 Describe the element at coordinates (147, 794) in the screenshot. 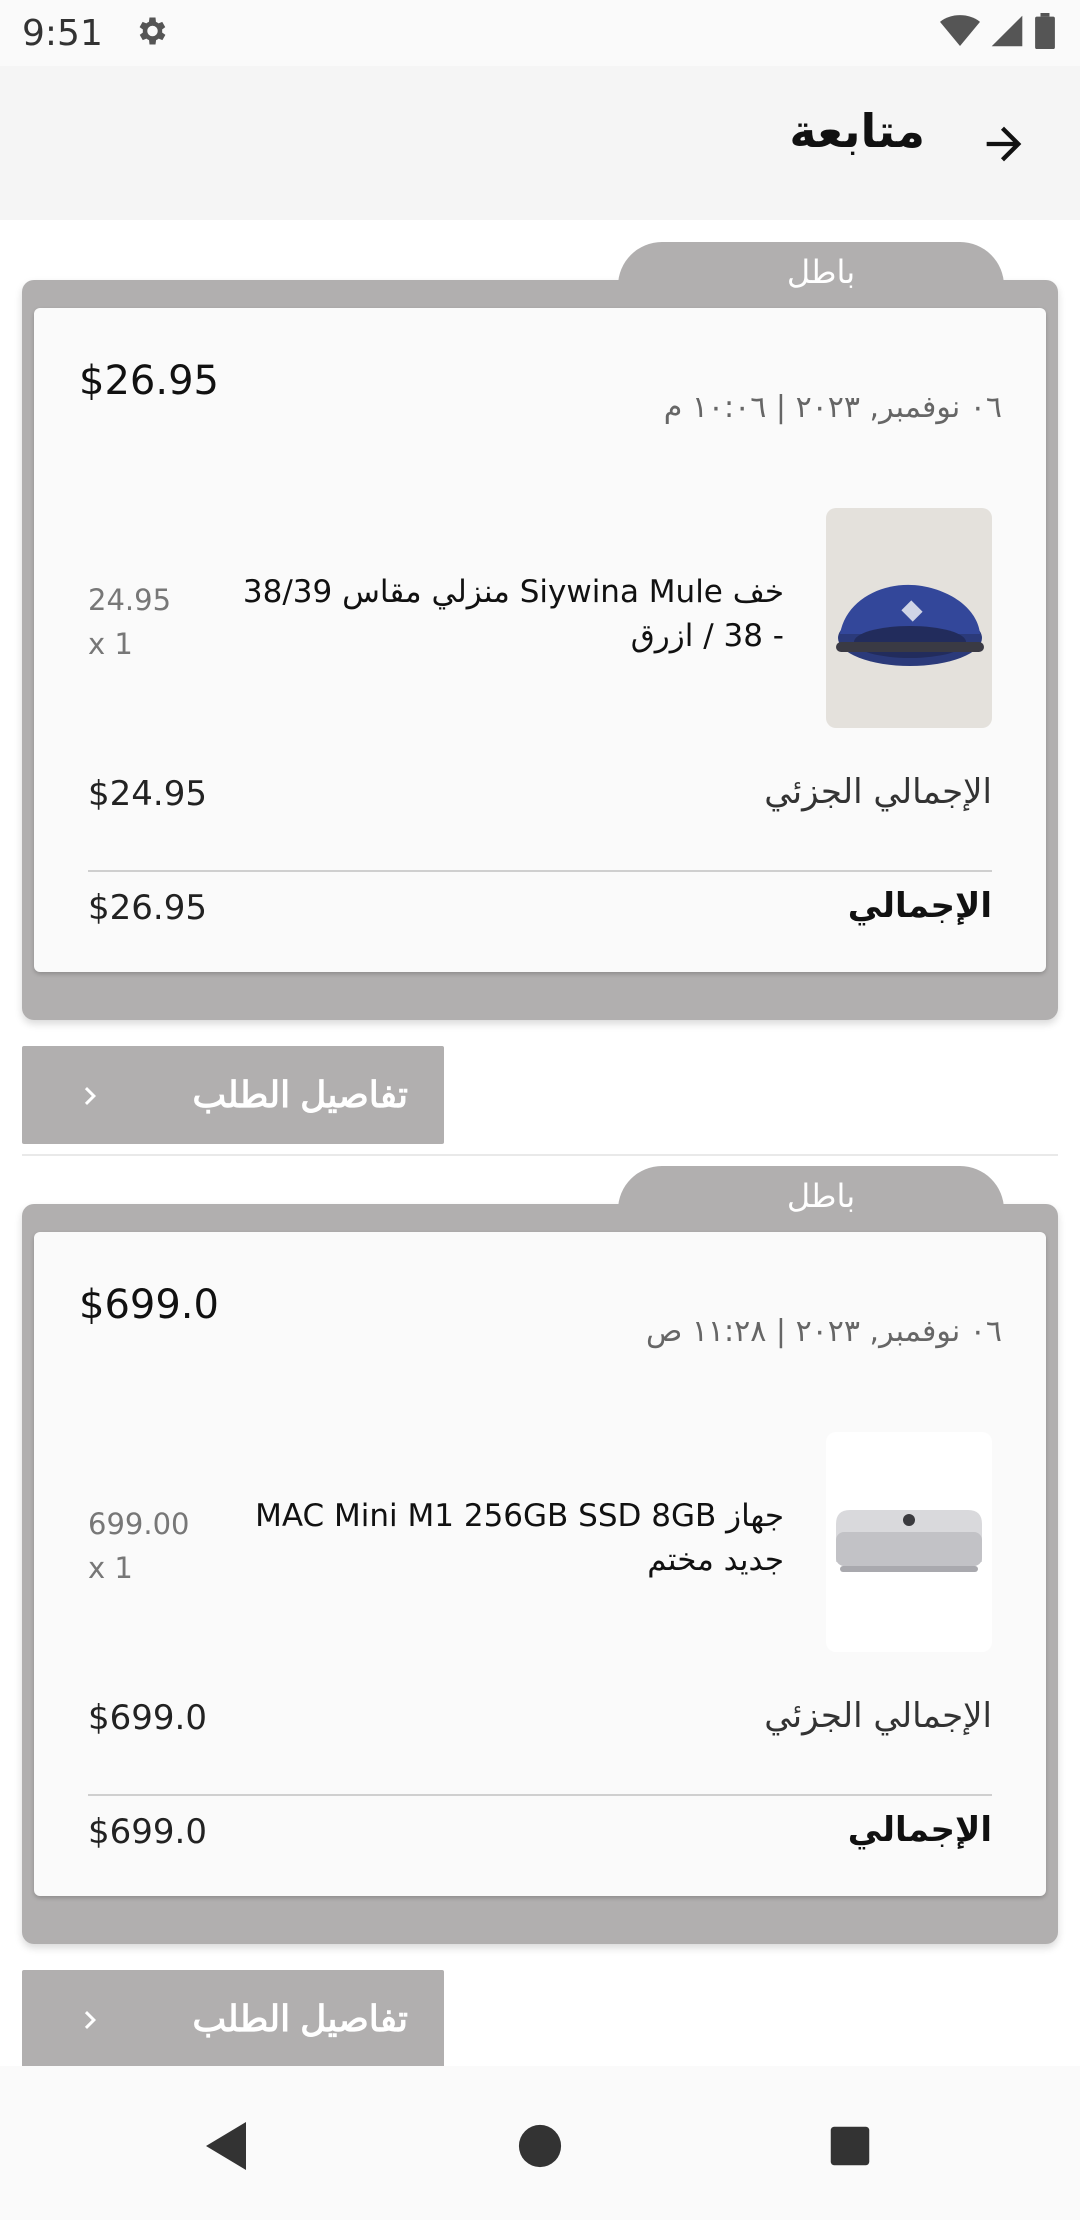

I see `subtotal-value: $24.95` at that location.